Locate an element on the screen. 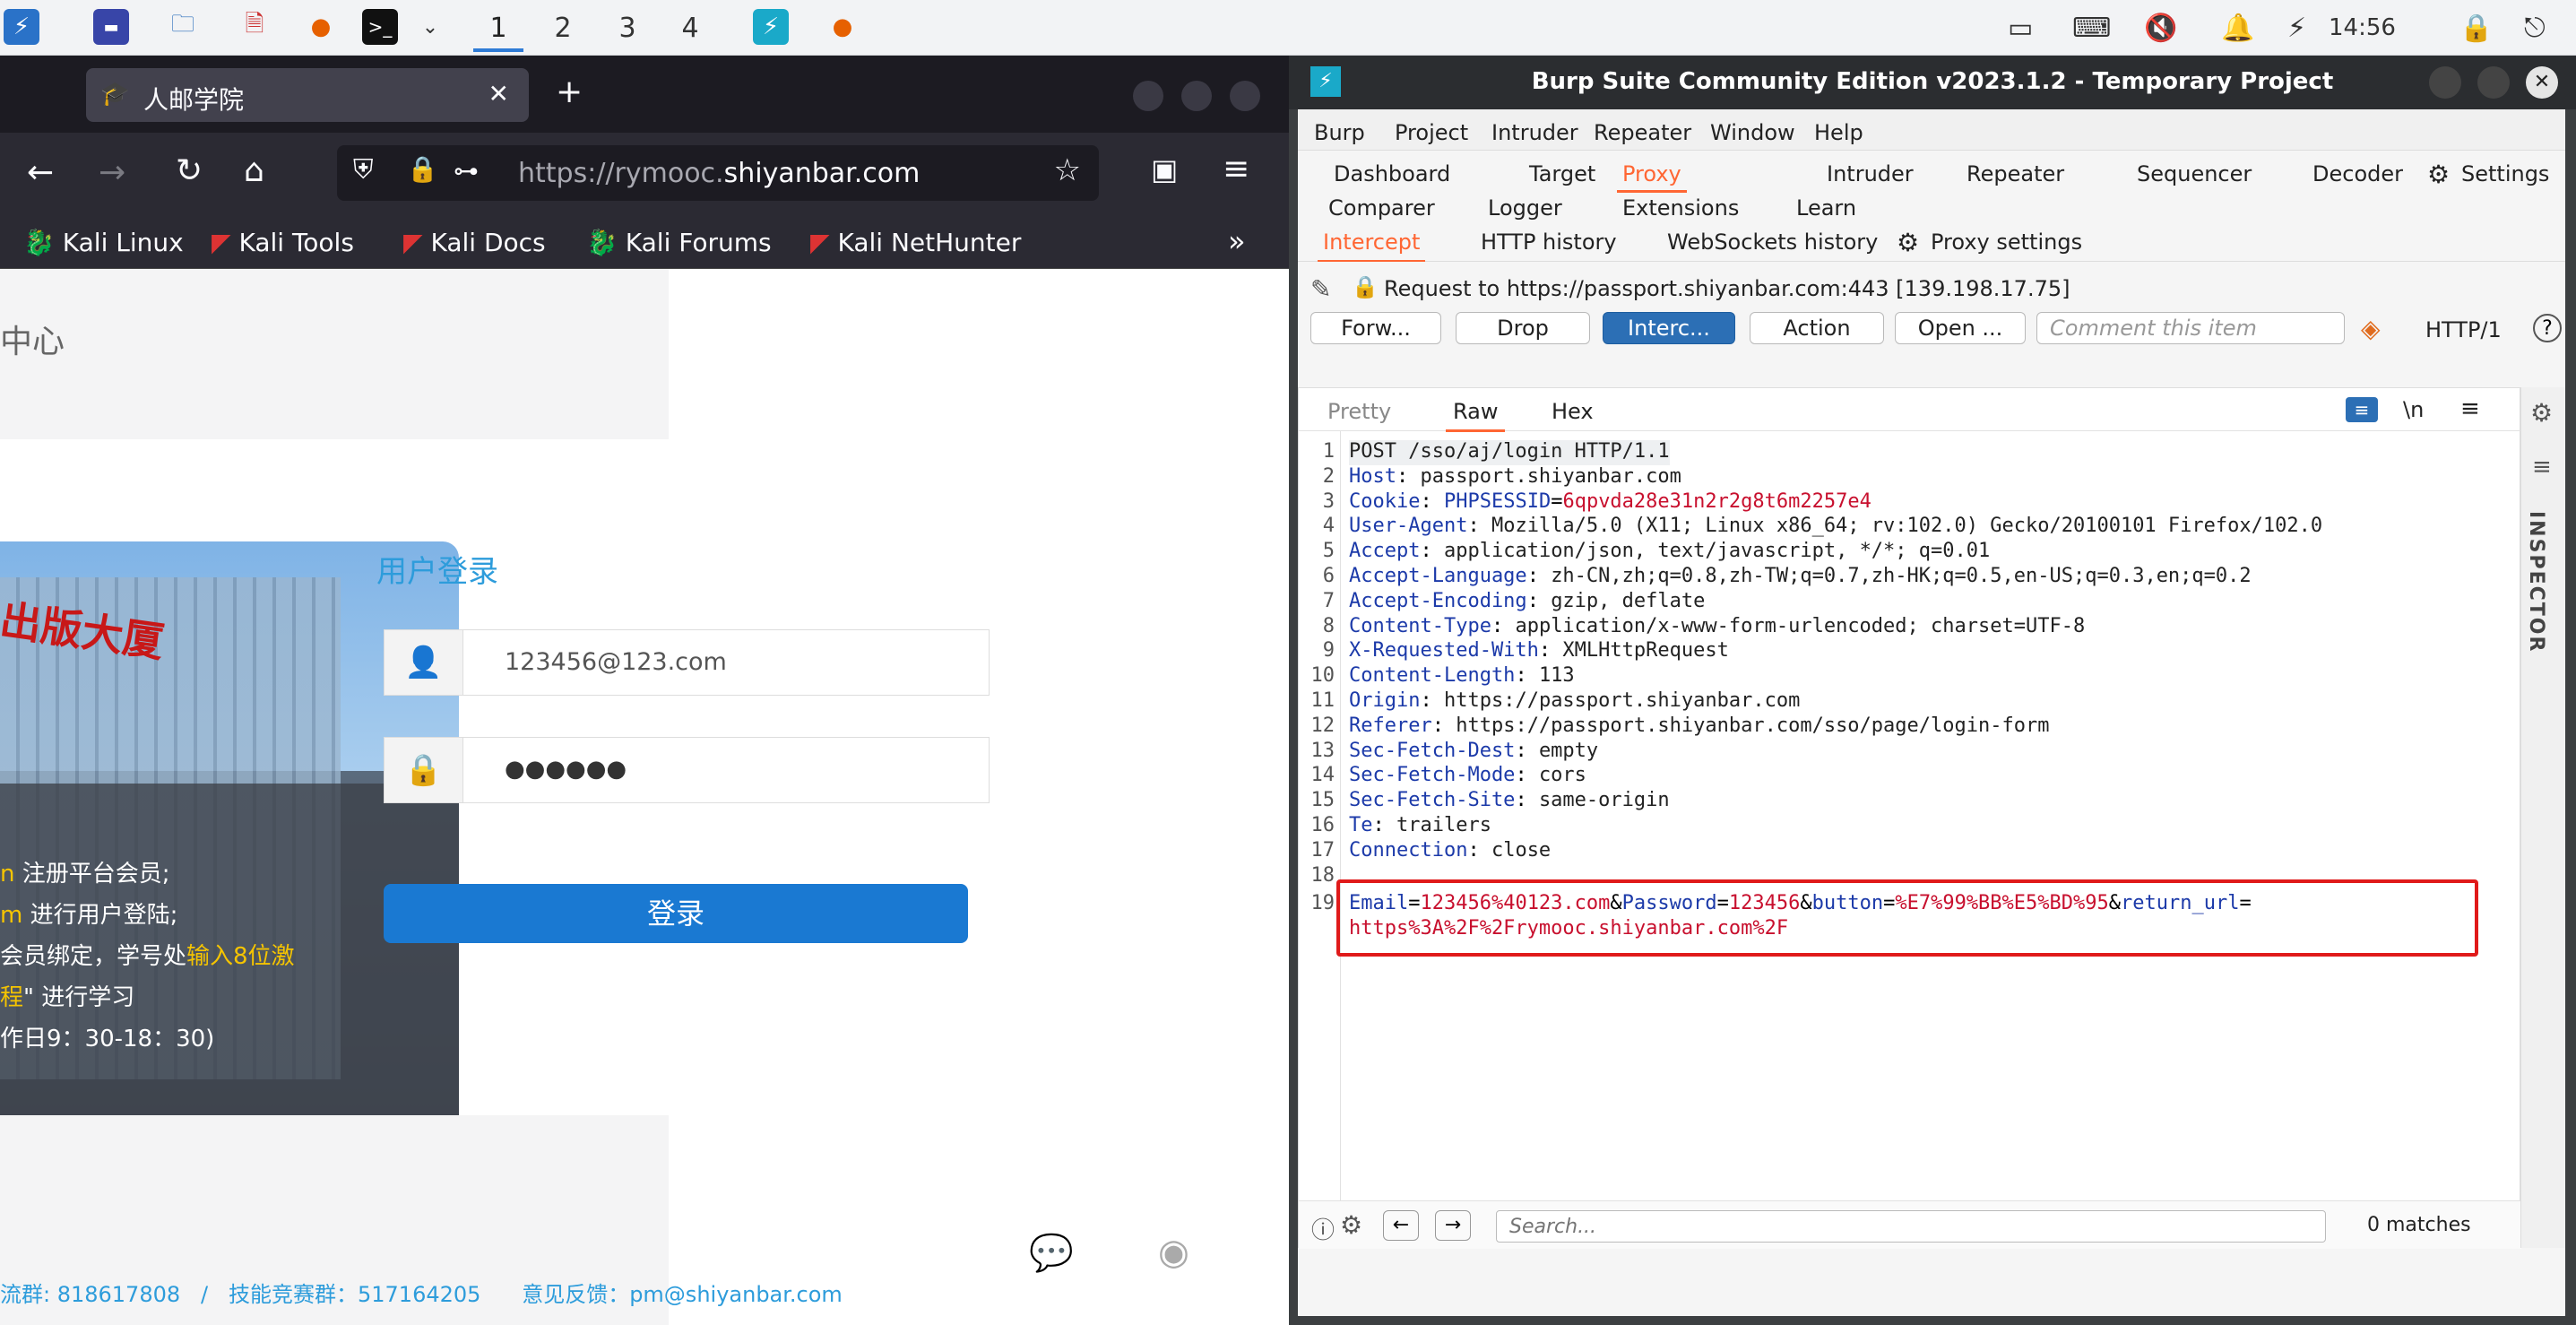  kali-menu-icon: ⚡ is located at coordinates (21, 27).